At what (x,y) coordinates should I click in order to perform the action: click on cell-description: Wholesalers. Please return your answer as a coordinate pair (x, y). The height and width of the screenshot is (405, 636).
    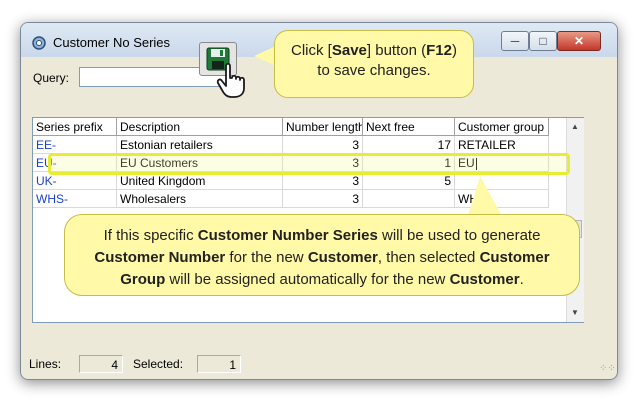
    Looking at the image, I should click on (200, 199).